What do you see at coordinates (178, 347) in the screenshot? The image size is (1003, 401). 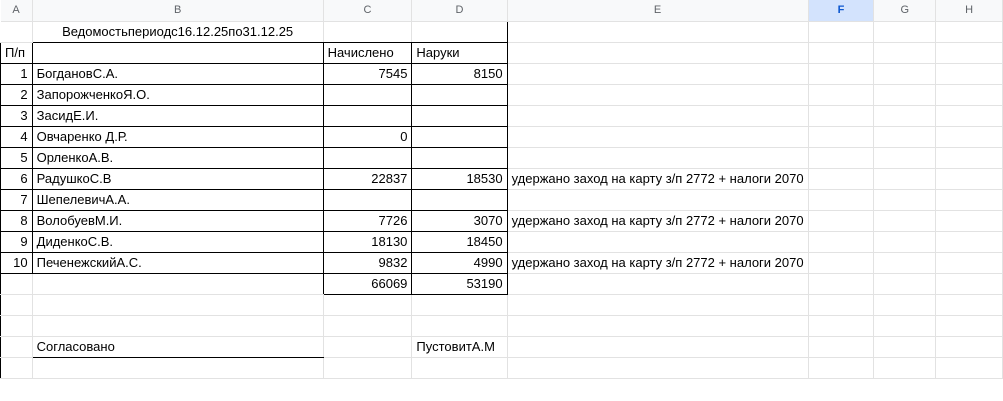 I see `approved-cell: Согласовано` at bounding box center [178, 347].